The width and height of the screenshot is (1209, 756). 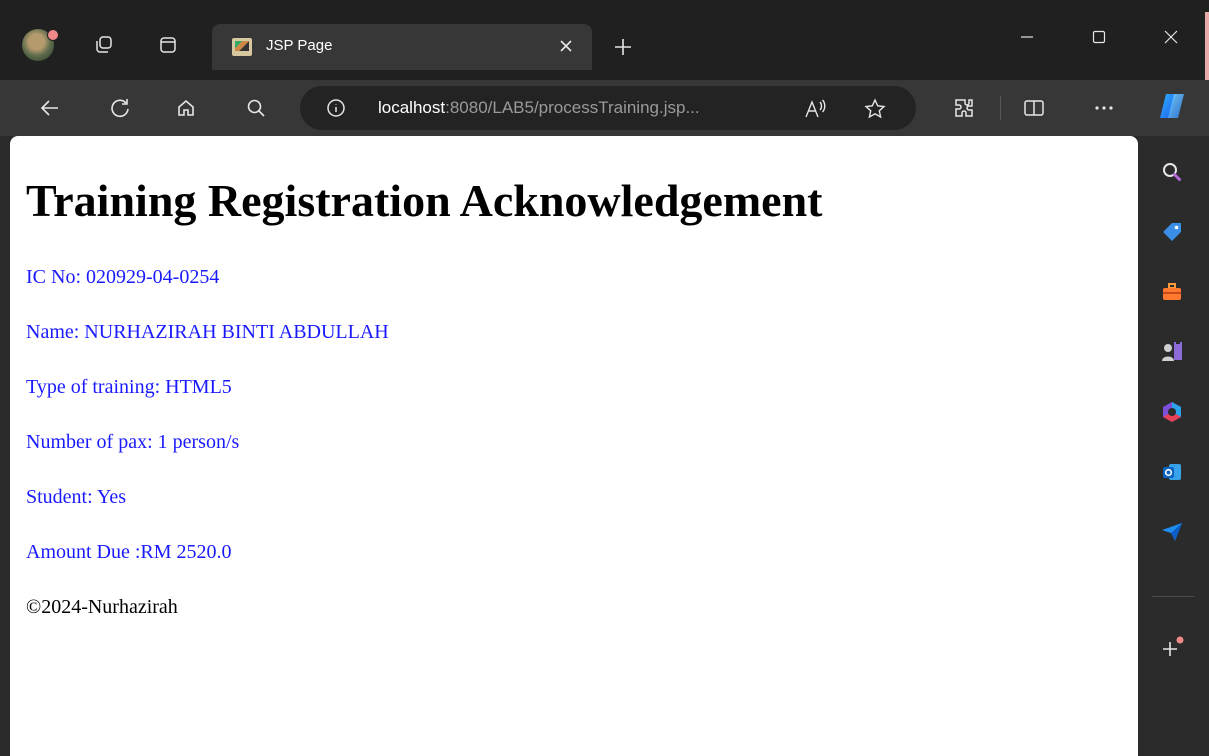 I want to click on toolbar-separator, so click(x=1000, y=108).